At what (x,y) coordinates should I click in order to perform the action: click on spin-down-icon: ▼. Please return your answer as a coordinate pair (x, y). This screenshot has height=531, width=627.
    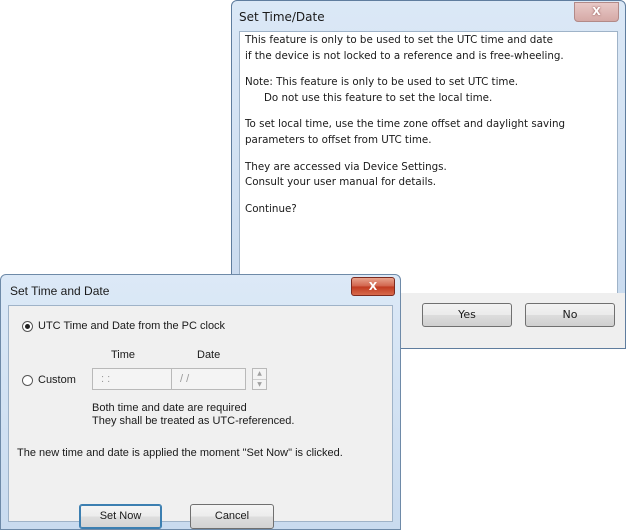
    Looking at the image, I should click on (259, 384).